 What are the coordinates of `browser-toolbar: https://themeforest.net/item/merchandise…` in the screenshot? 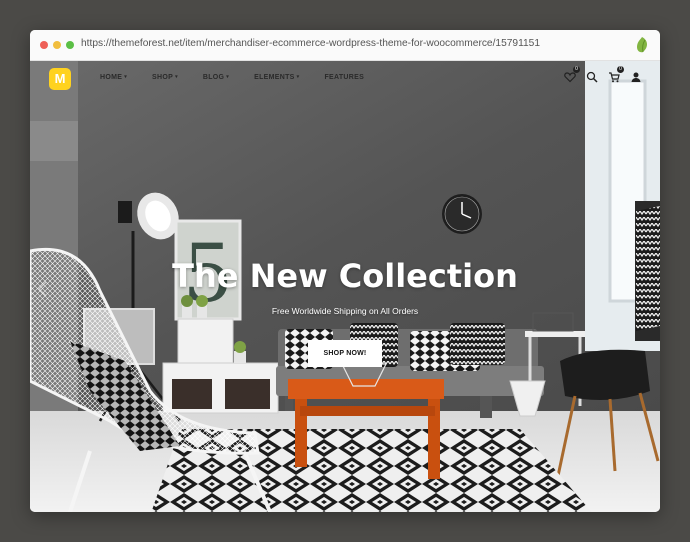 It's located at (345, 45).